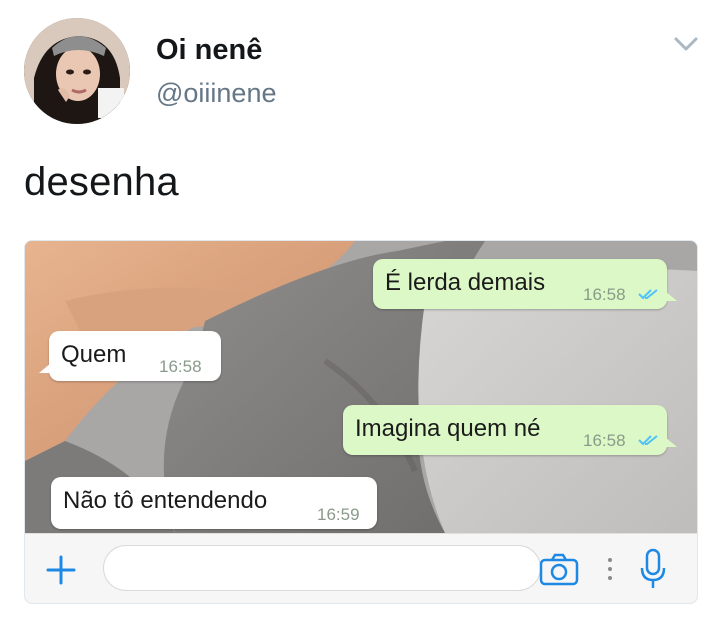 The image size is (720, 622). I want to click on message-text: Quem, so click(94, 354).